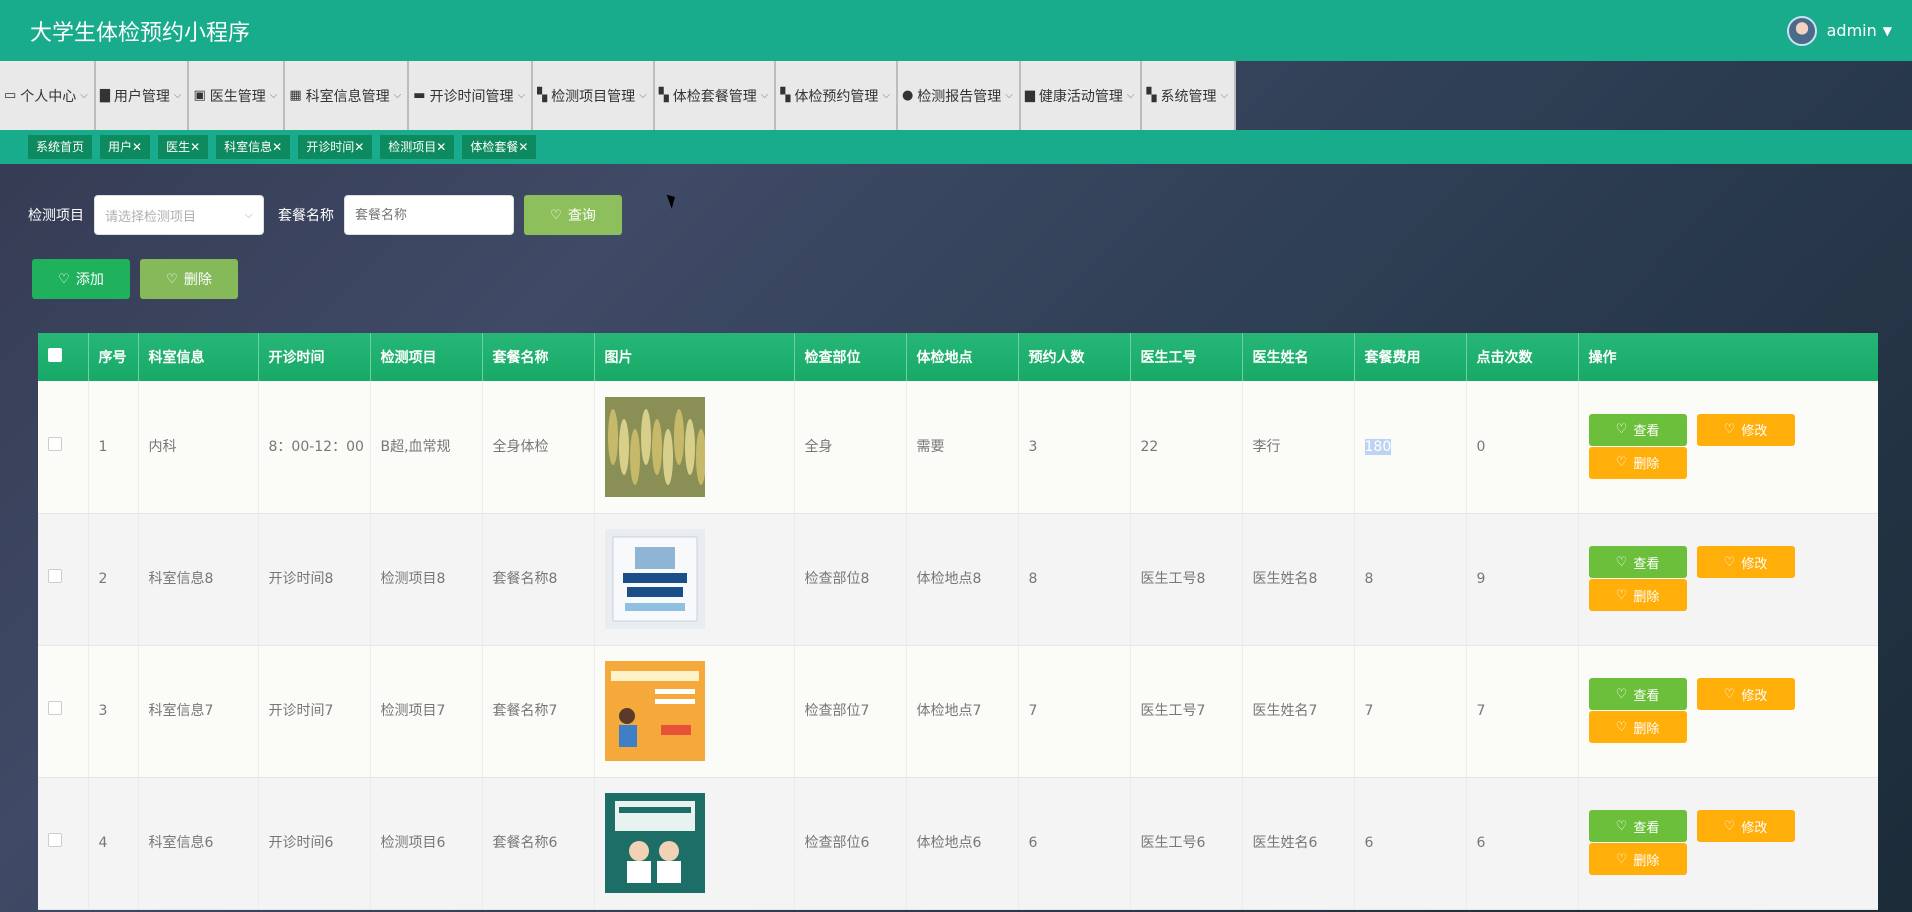 The image size is (1912, 912). I want to click on menu-item-8: ● 检测报告管理 ⌵, so click(959, 95).